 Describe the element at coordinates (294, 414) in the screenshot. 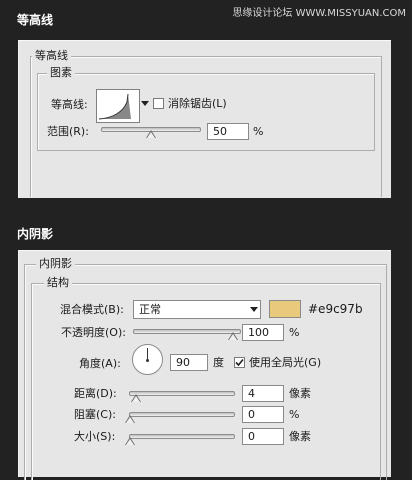

I see `choke-unit: %` at that location.